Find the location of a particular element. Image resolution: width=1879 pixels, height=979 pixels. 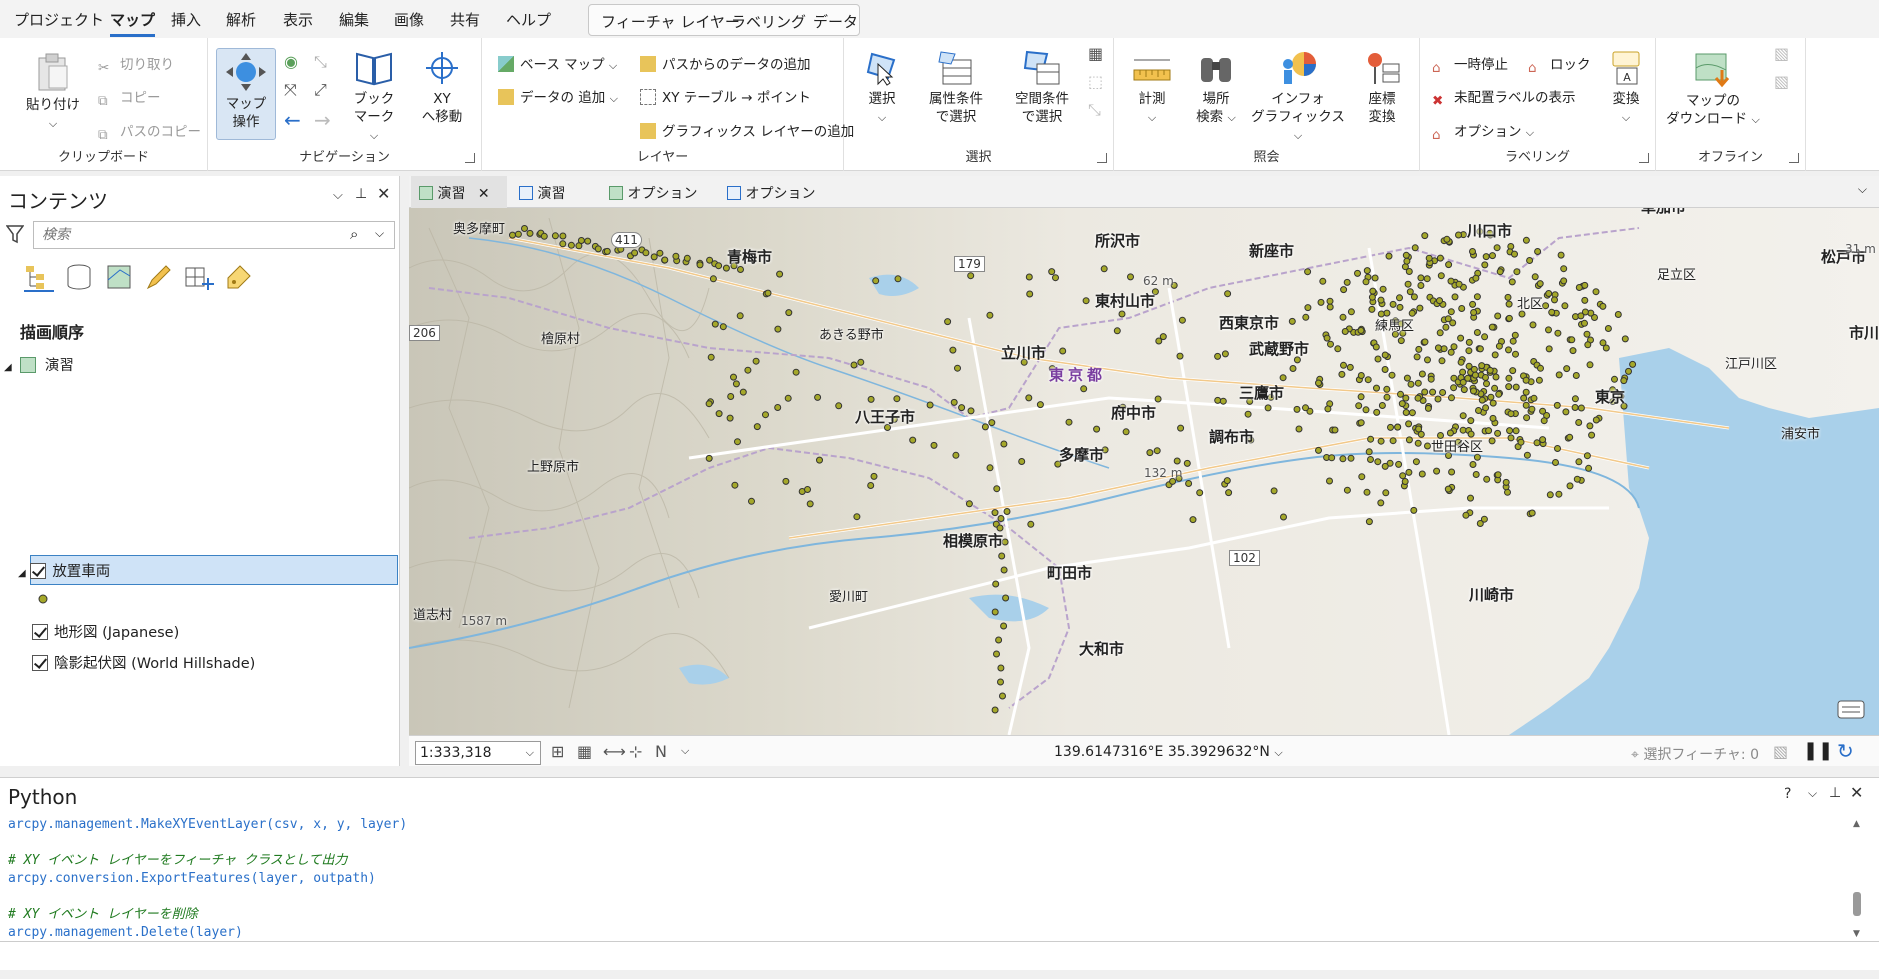

help-icon: ? is located at coordinates (1787, 794).